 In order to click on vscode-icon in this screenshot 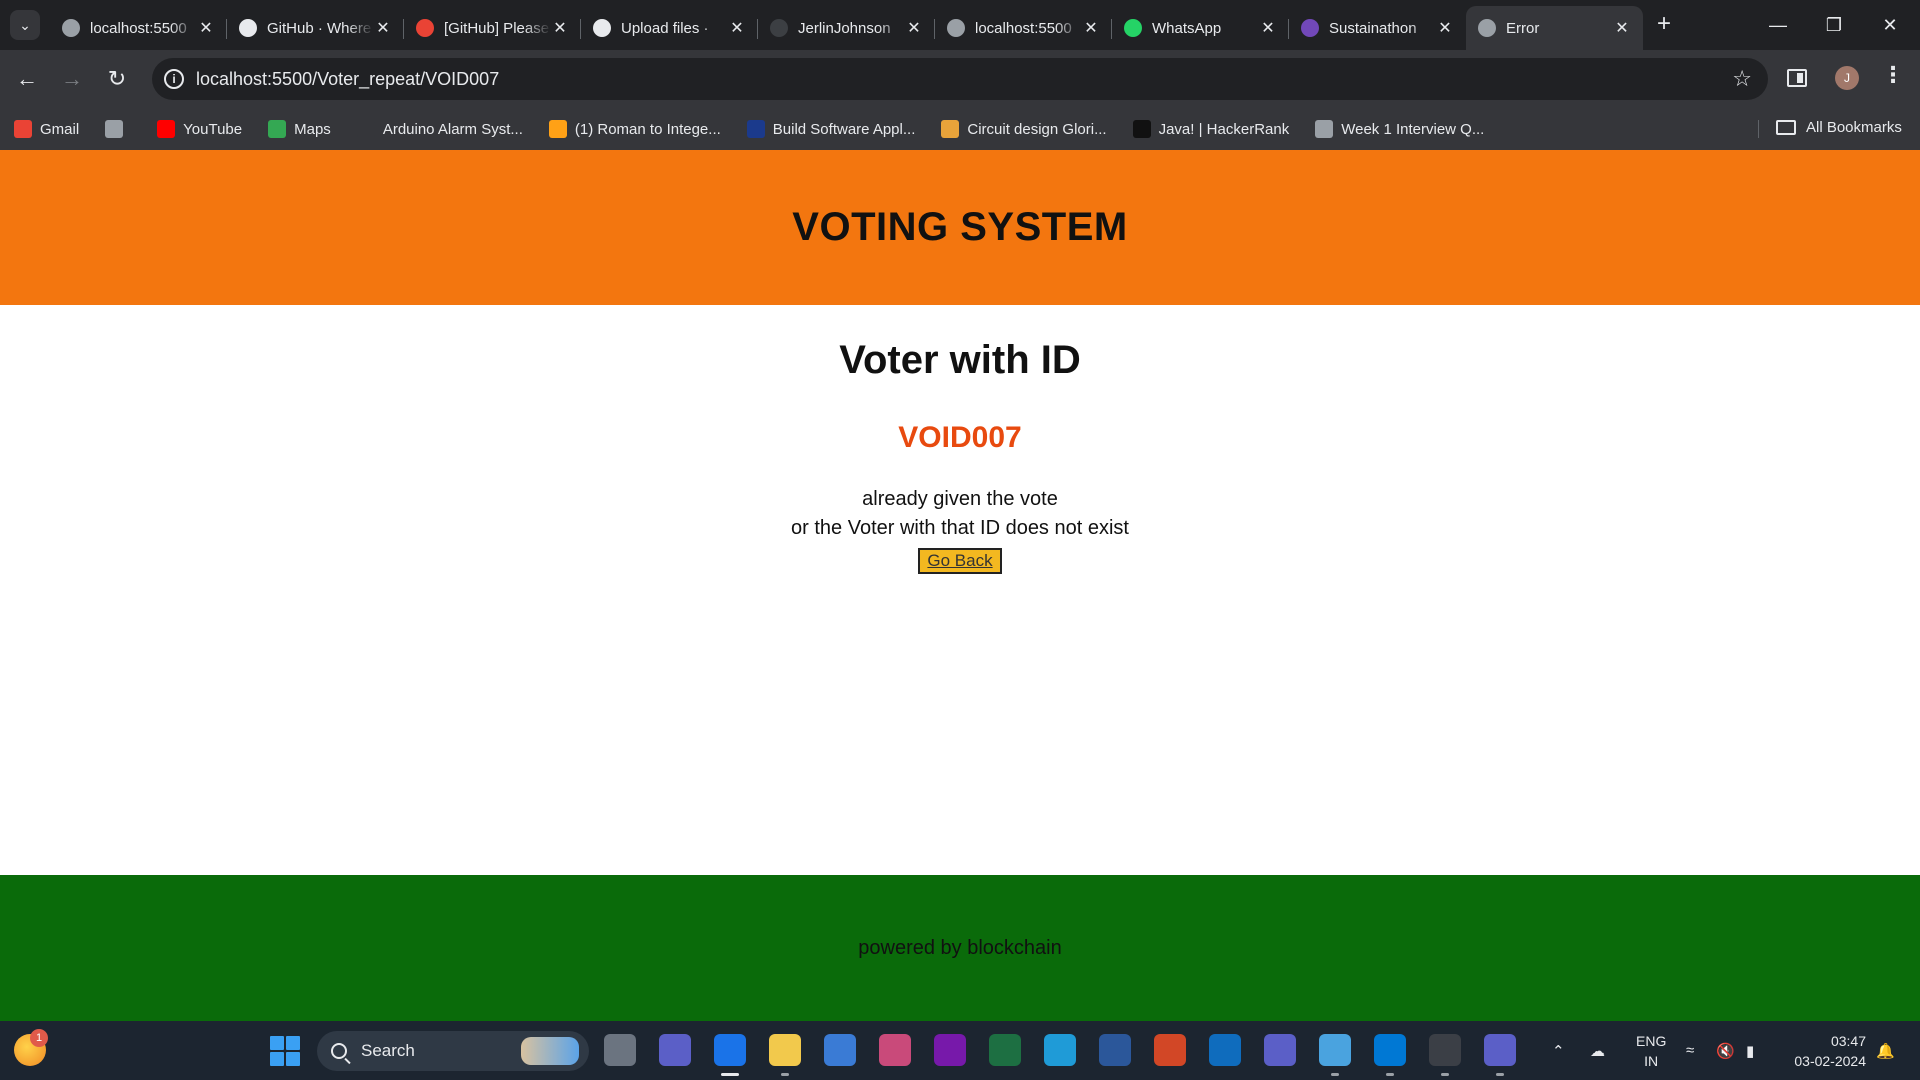, I will do `click(1390, 1050)`.